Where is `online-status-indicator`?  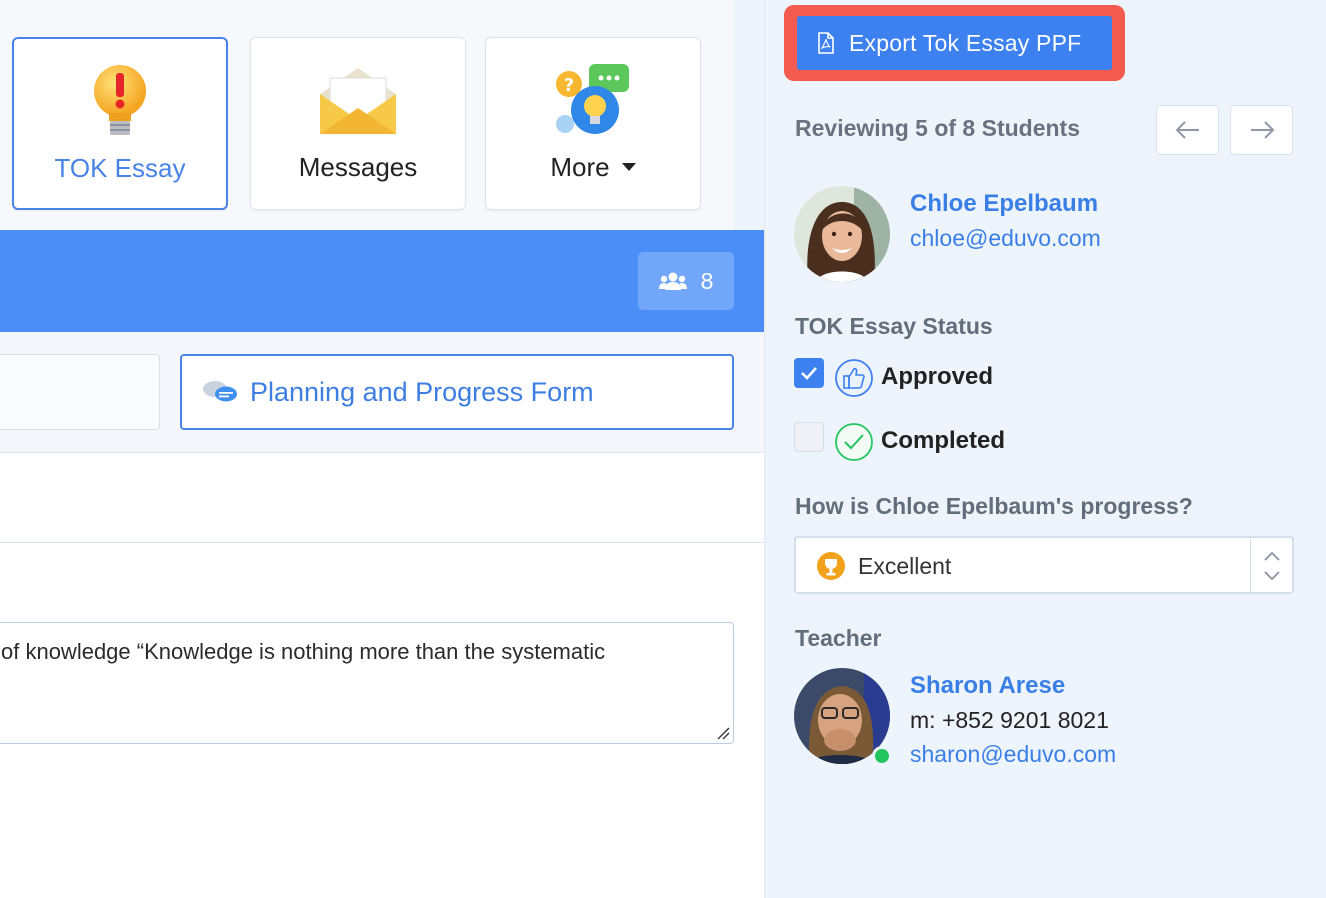 online-status-indicator is located at coordinates (882, 756).